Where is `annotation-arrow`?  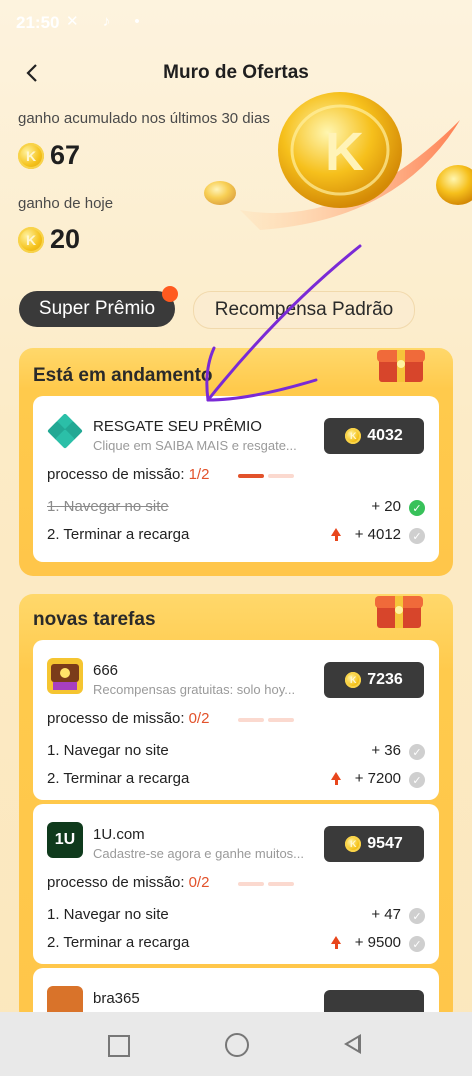
annotation-arrow is located at coordinates (283, 323).